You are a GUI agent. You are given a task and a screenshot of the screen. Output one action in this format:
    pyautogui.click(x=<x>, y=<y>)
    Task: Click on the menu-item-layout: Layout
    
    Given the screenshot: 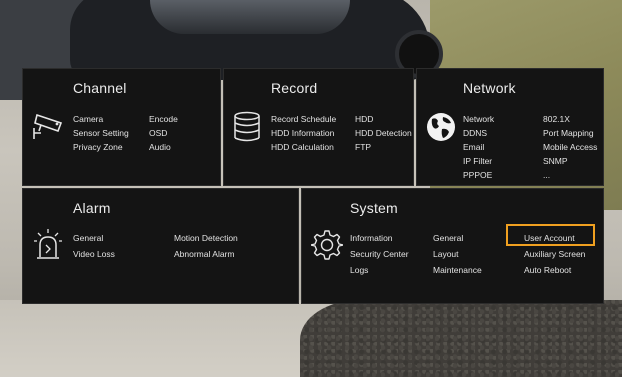 What is the action you would take?
    pyautogui.click(x=446, y=254)
    